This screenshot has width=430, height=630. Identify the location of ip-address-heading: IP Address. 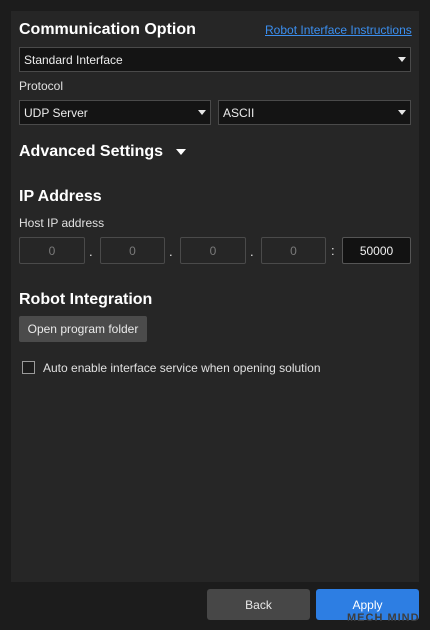
(60, 196).